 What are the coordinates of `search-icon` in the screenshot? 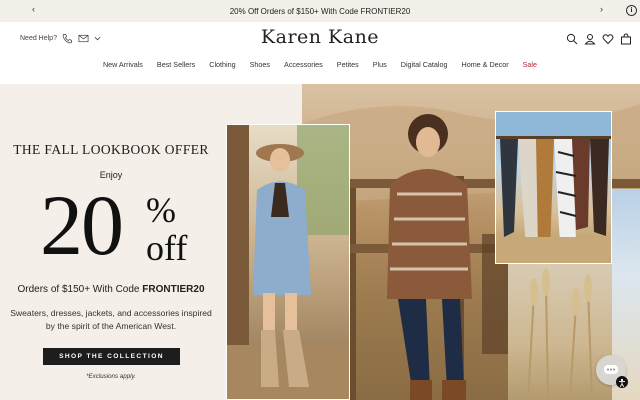 It's located at (572, 38).